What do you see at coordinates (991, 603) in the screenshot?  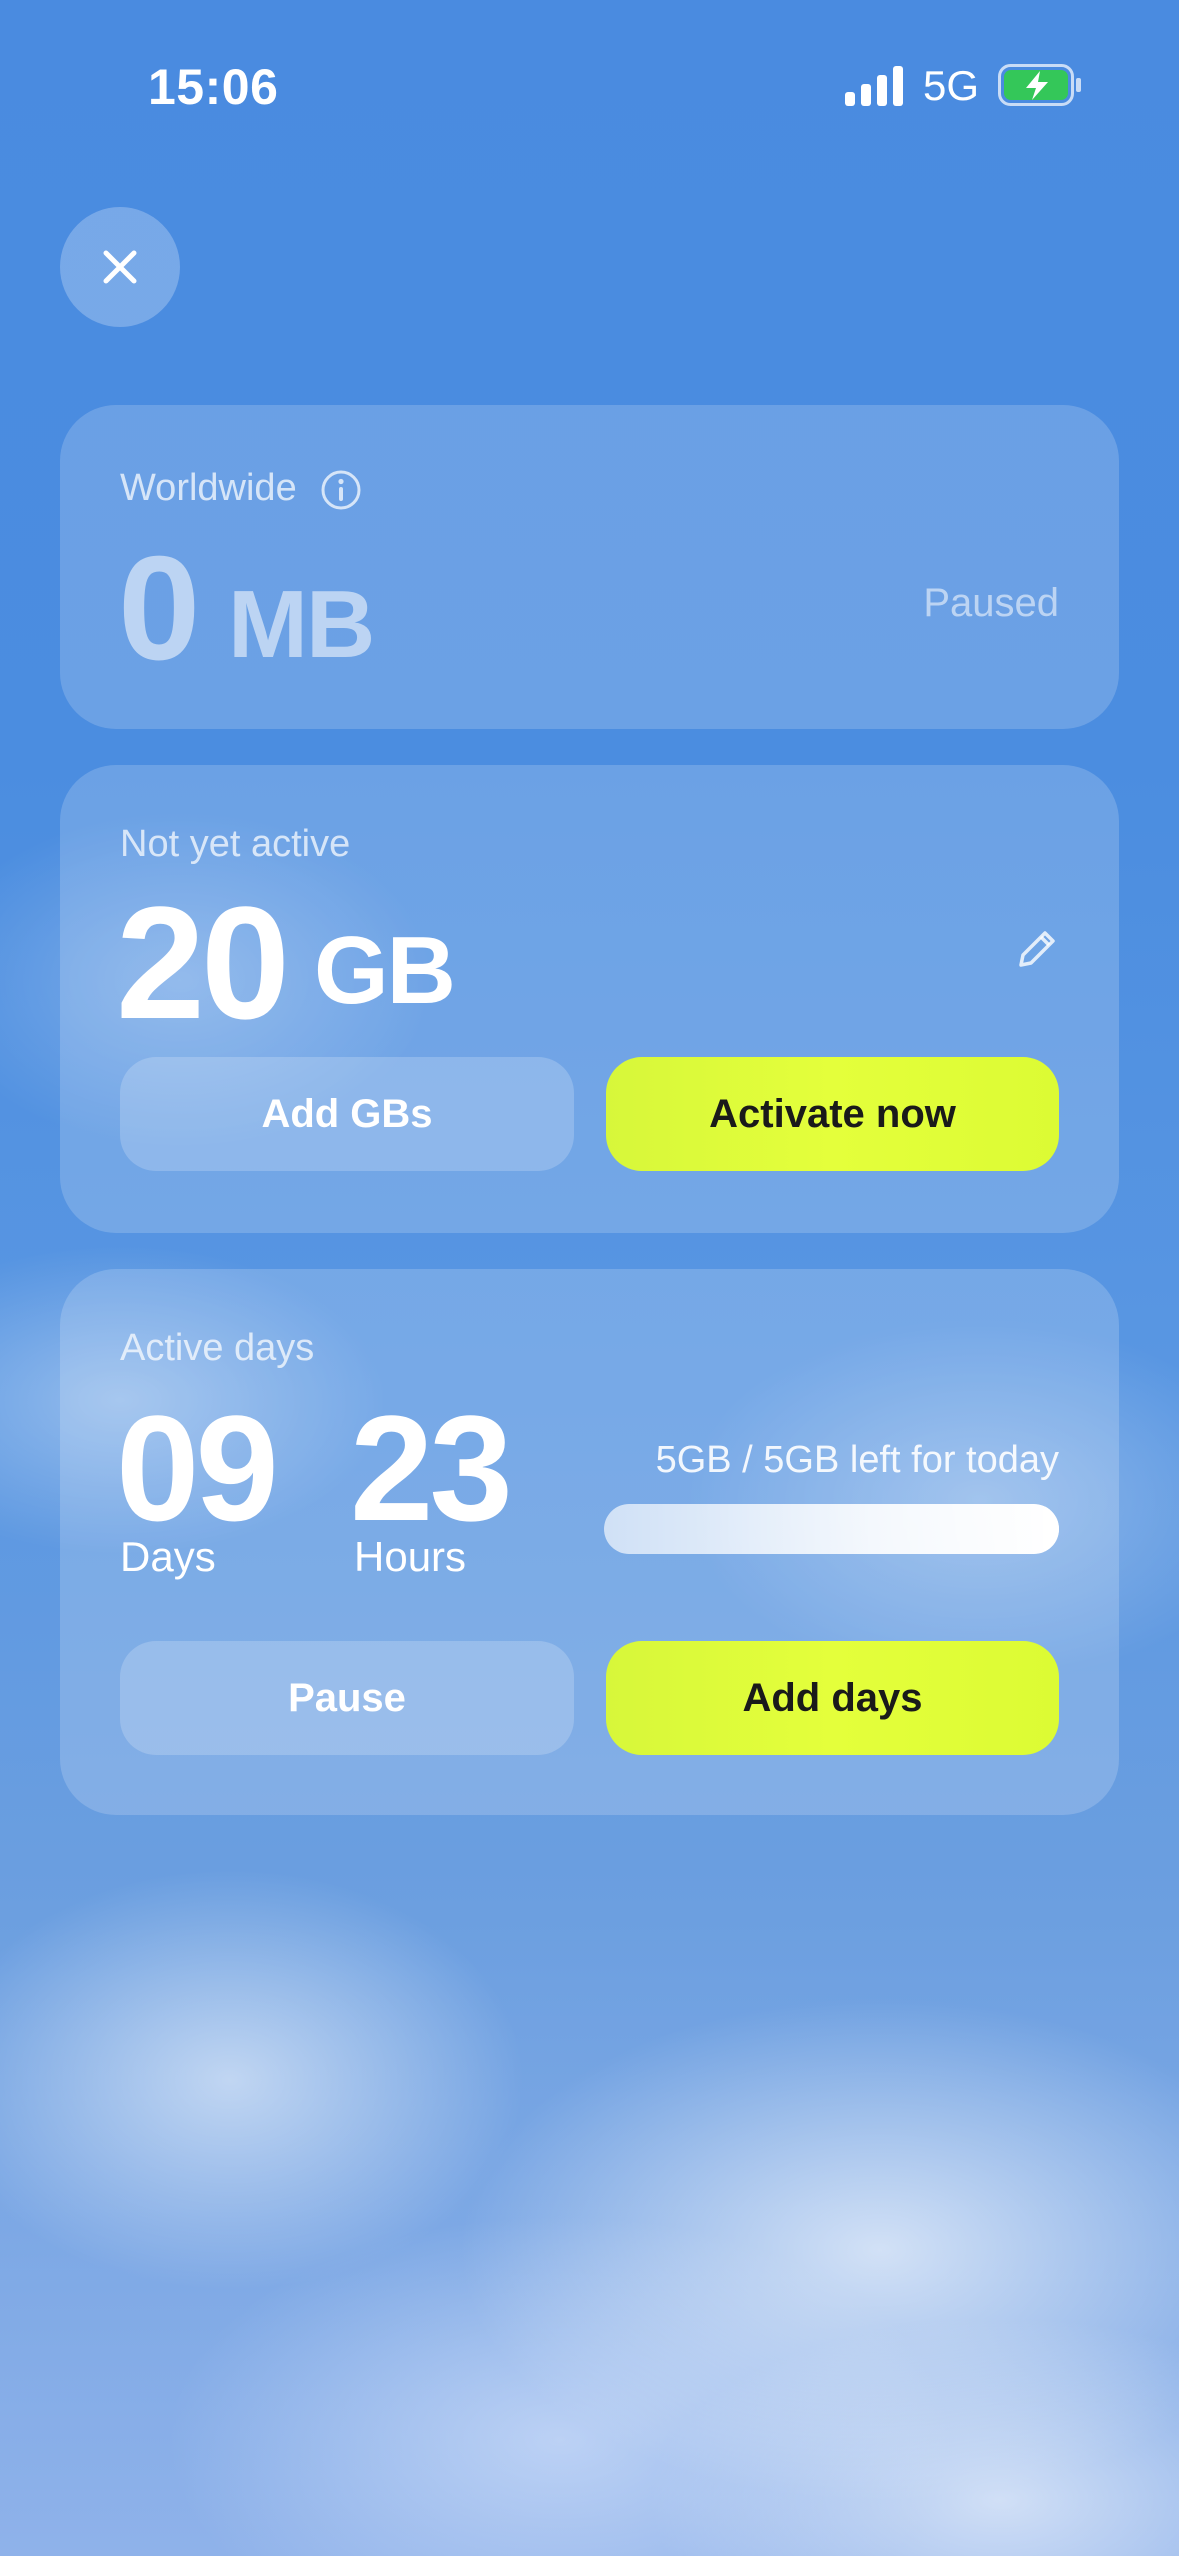 I see `status-paused: Paused` at bounding box center [991, 603].